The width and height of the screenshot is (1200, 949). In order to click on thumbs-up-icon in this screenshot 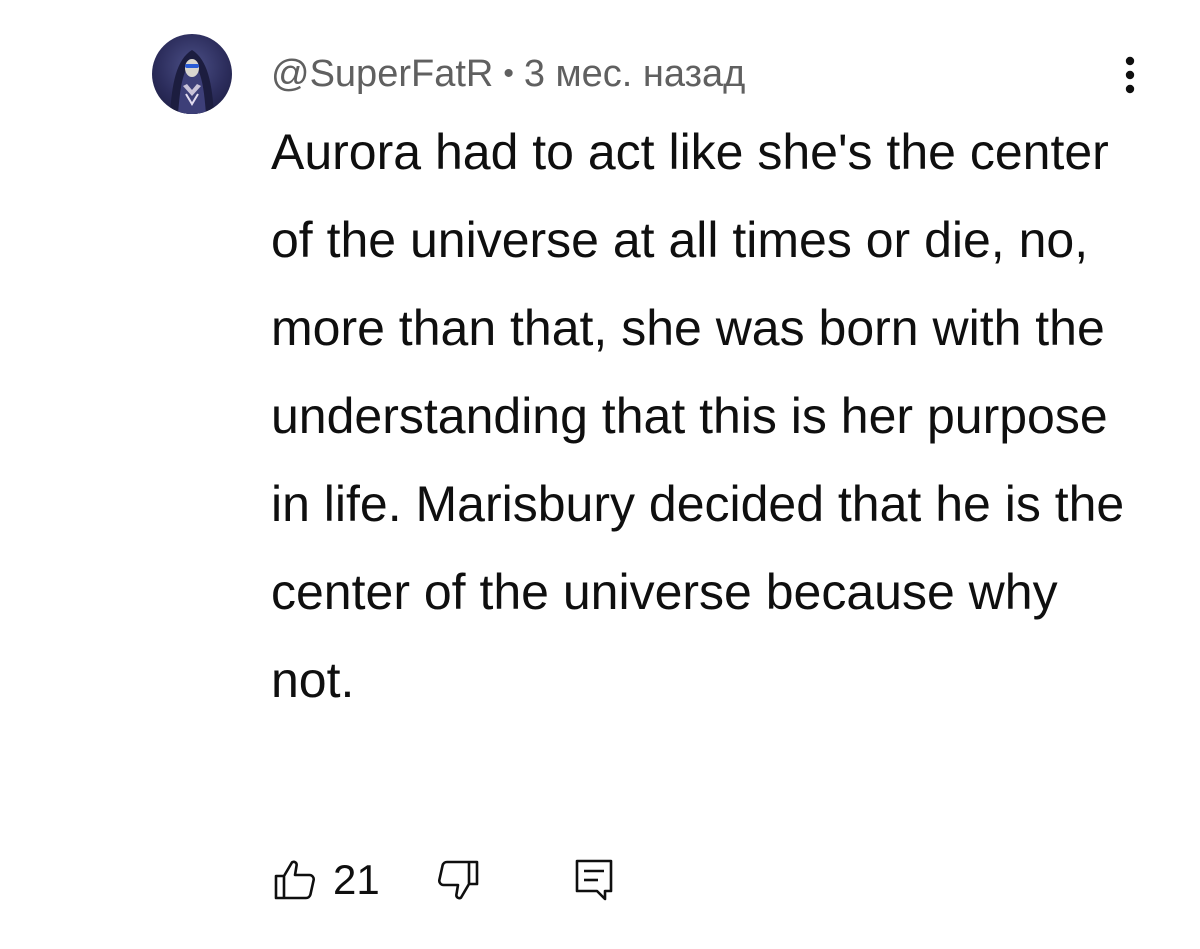, I will do `click(294, 880)`.